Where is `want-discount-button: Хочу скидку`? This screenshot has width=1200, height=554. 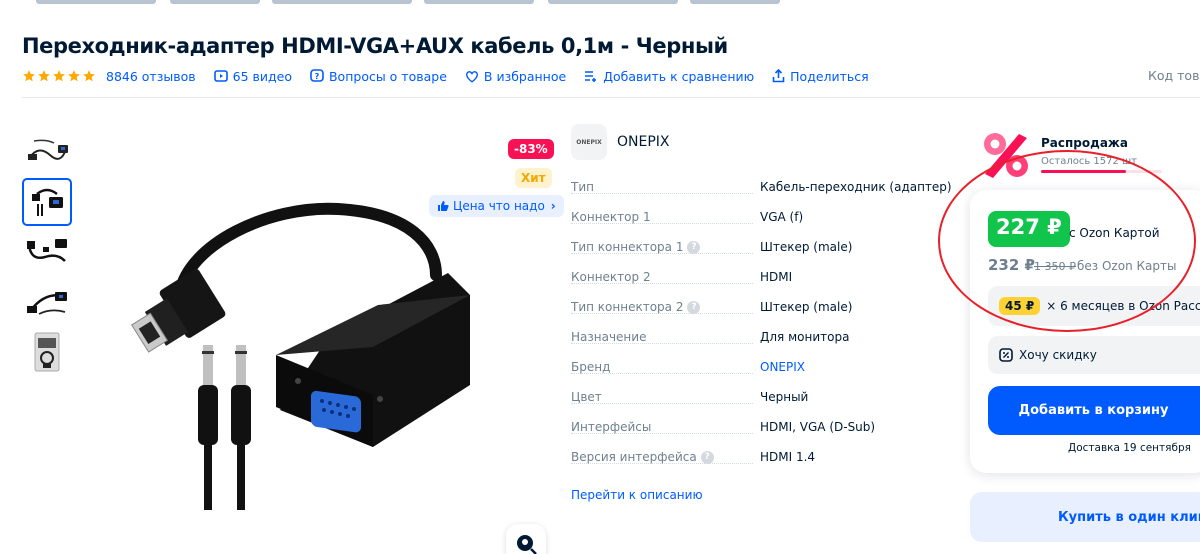
want-discount-button: Хочу скидку is located at coordinates (1094, 355).